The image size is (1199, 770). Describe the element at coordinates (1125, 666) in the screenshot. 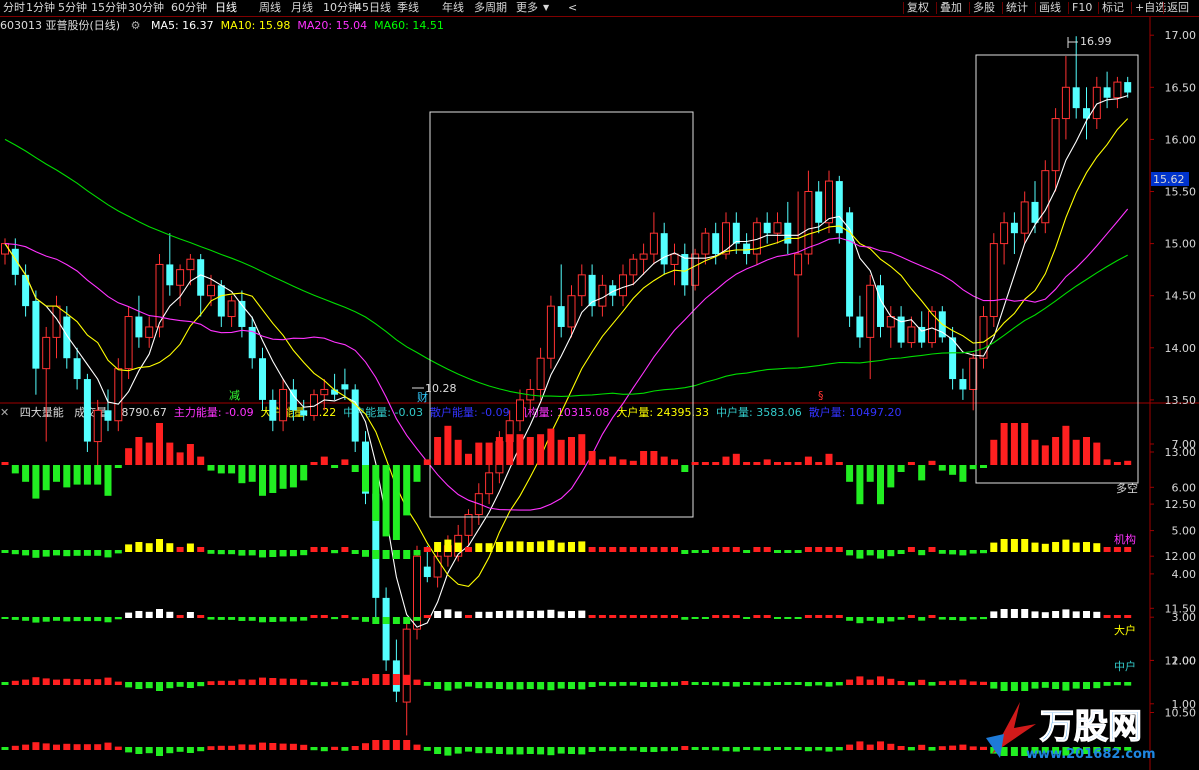

I see `row-label-3: 中户` at that location.